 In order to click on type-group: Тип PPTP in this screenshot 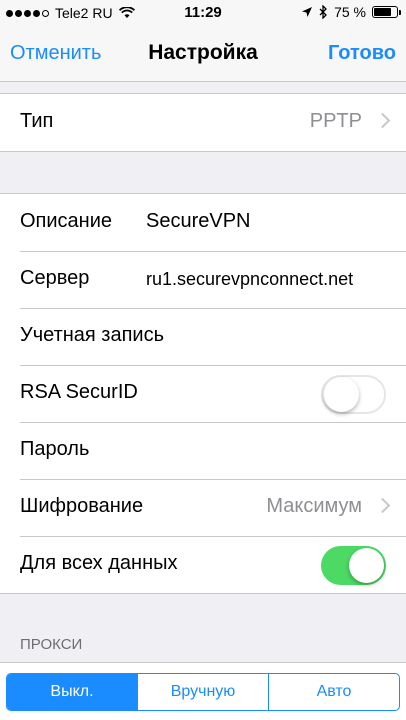, I will do `click(203, 122)`.